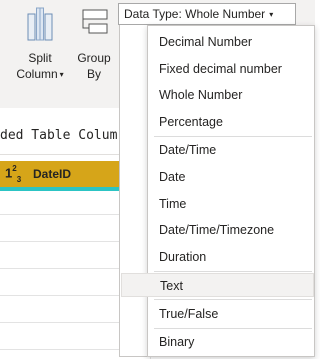  Describe the element at coordinates (231, 150) in the screenshot. I see `menu-item-date-time: Date/Time` at that location.